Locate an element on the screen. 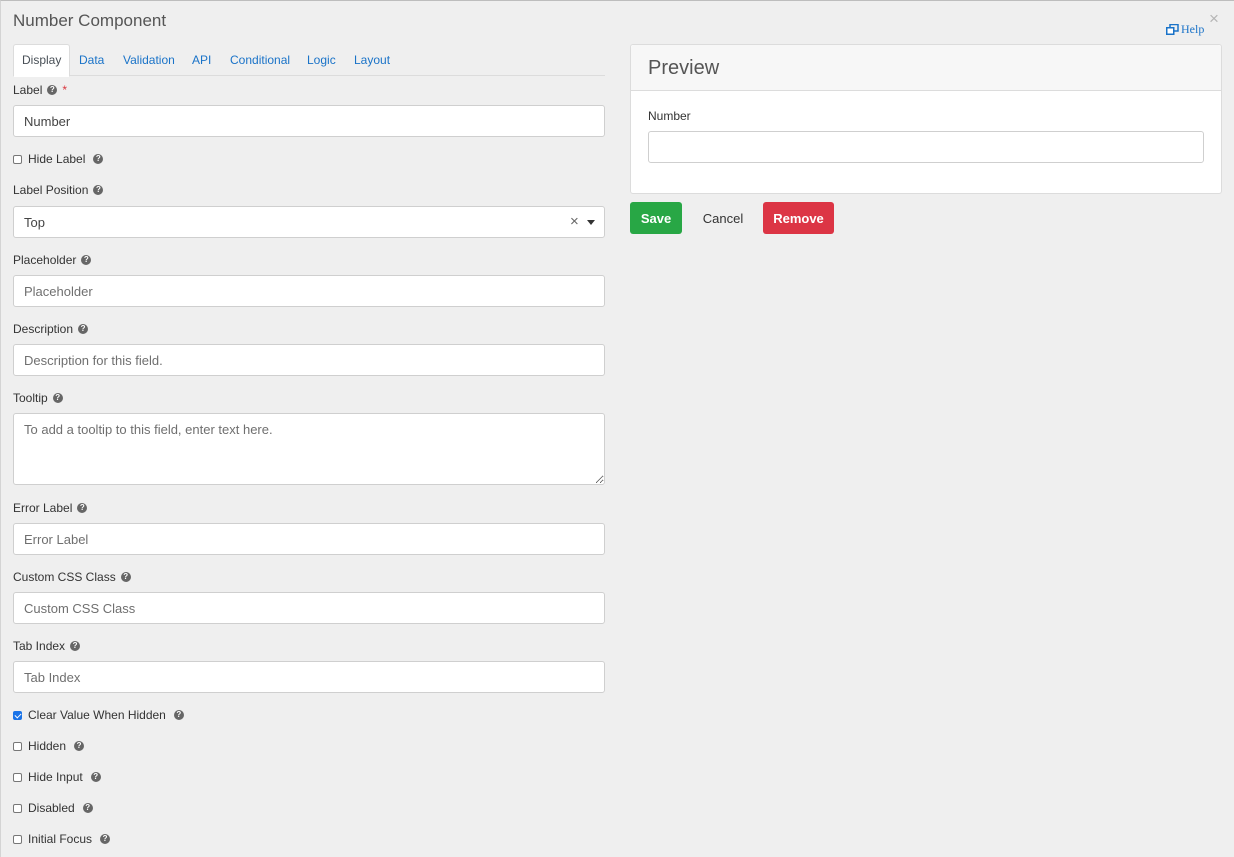  description-field-label: Description ? is located at coordinates (51, 329).